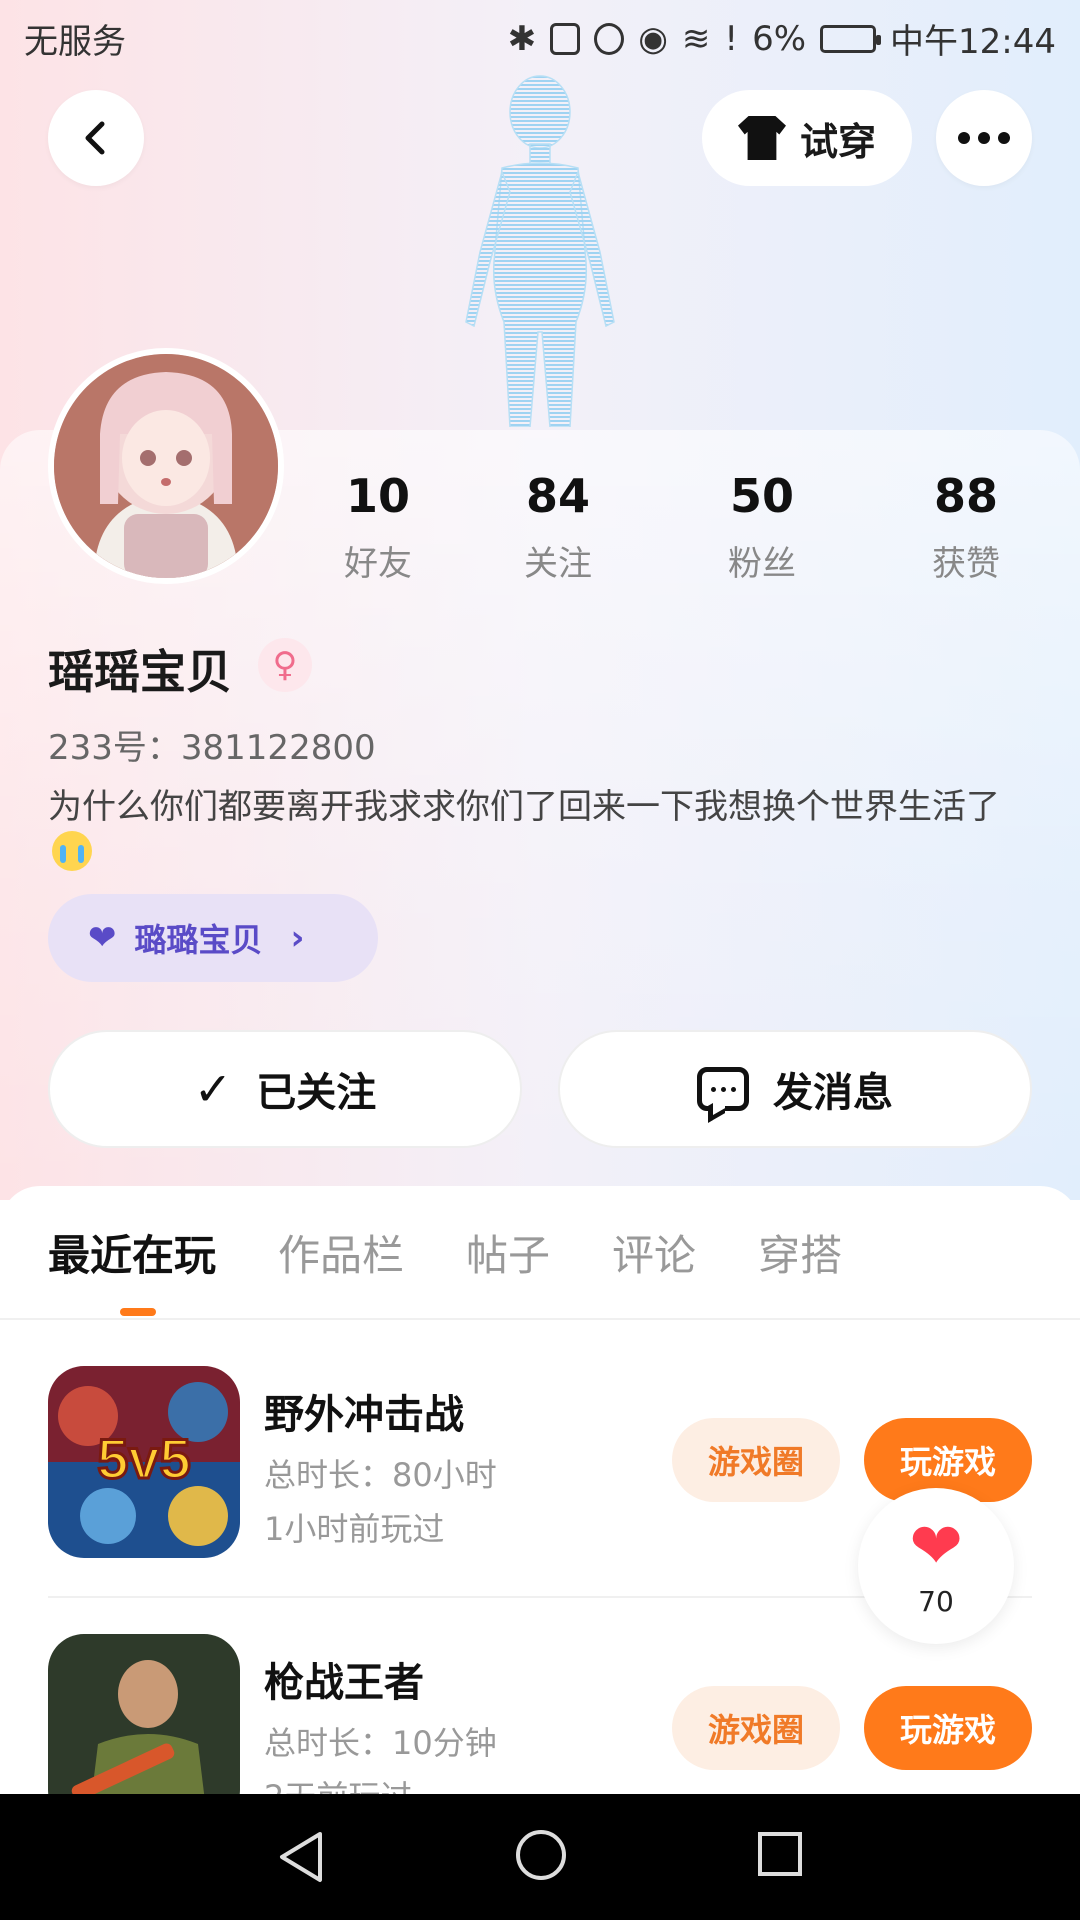  I want to click on game-name: 野外冲击战, so click(364, 1415).